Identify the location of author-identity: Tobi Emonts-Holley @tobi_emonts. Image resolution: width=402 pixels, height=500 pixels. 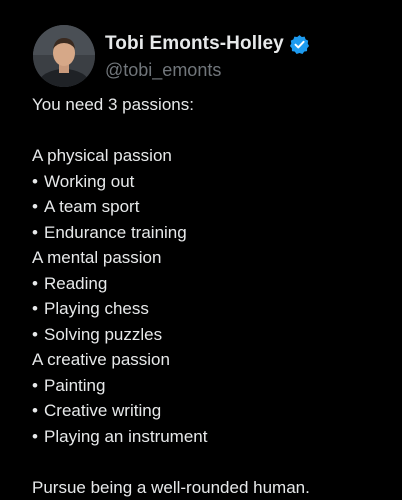
(207, 56).